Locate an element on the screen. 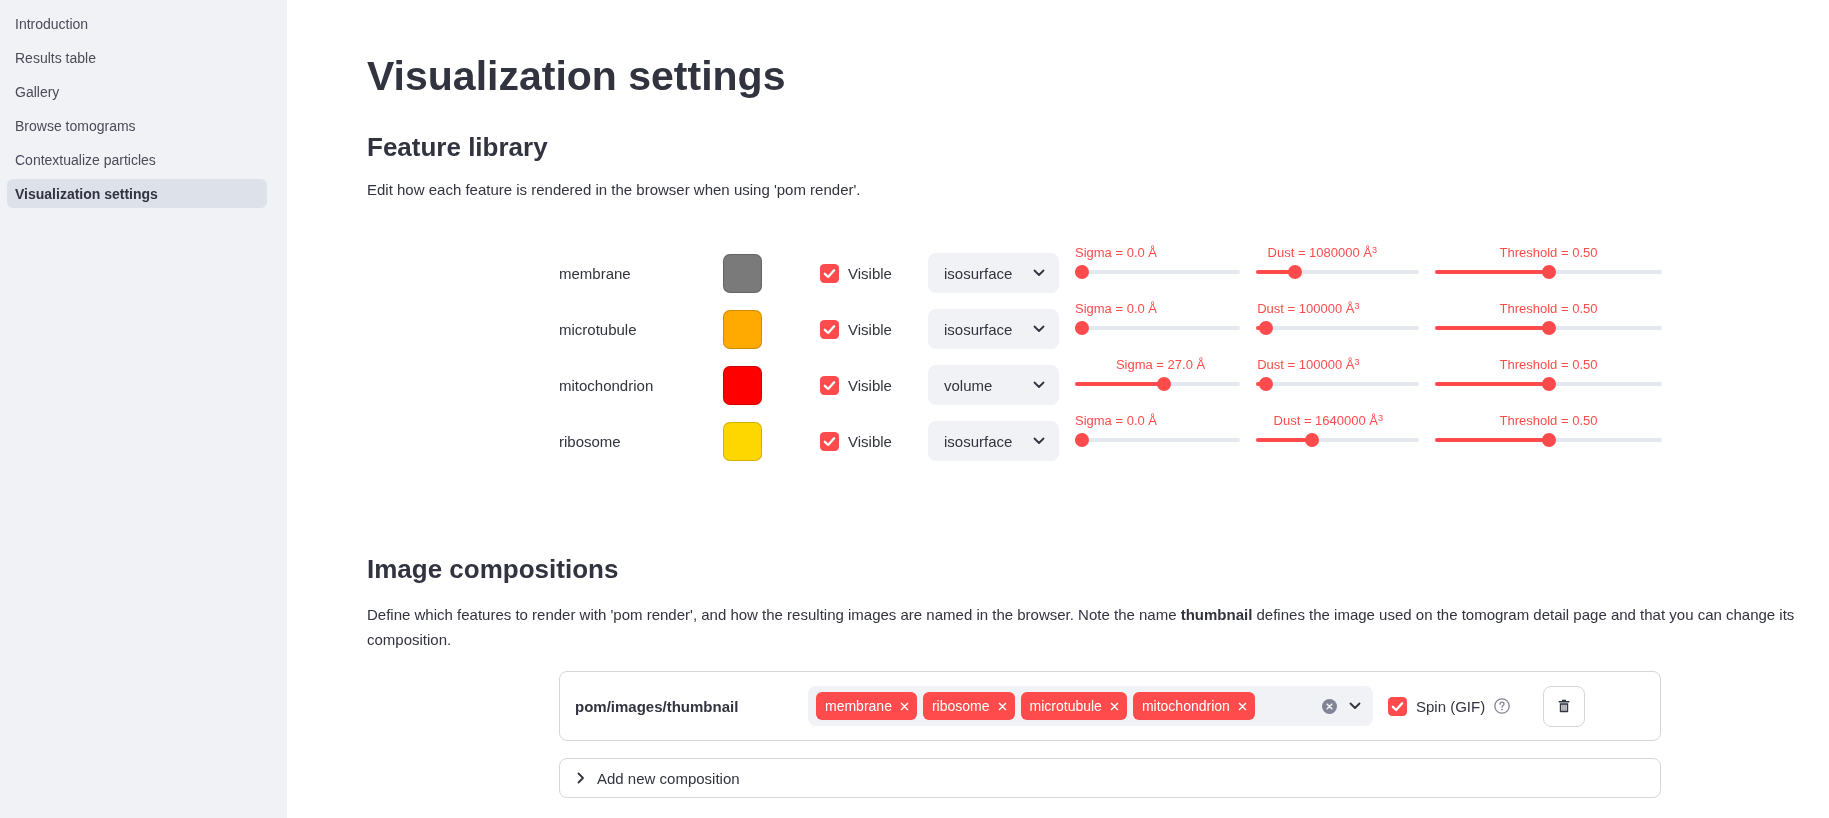 The image size is (1829, 818). slider-label: Dust = 1640000 Å$^{3}$ is located at coordinates (1328, 421).